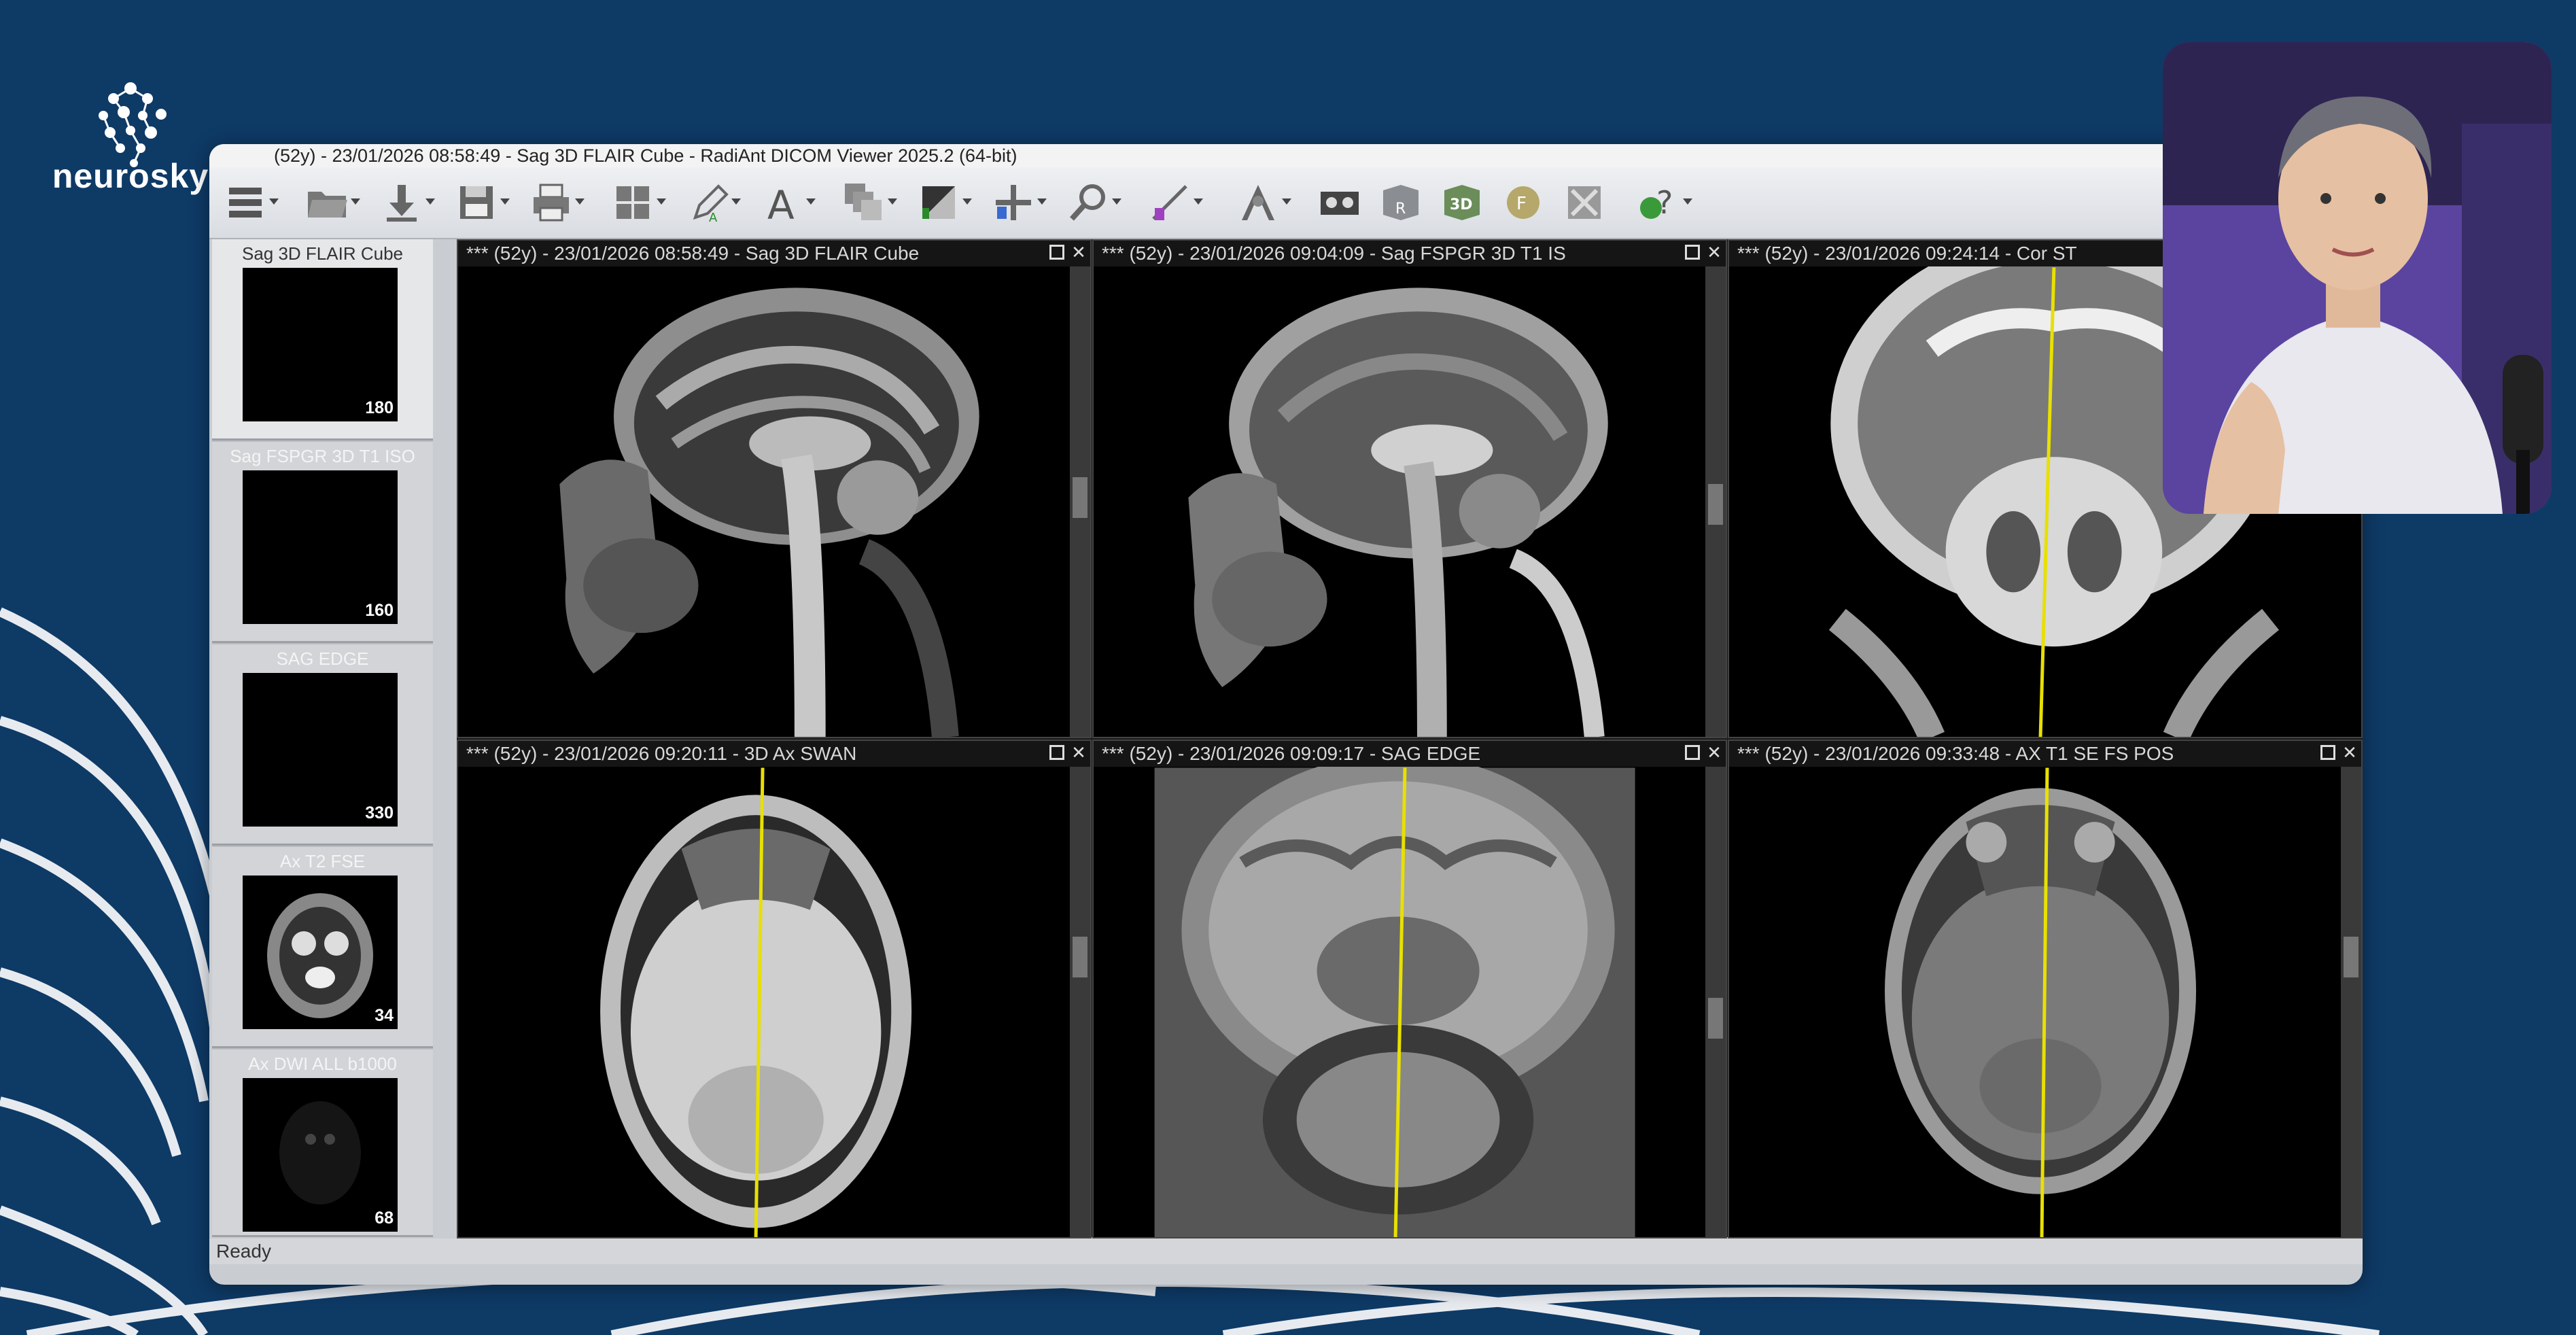 The image size is (2576, 1335). I want to click on toolbar: A A R 3D F ?, so click(1286, 203).